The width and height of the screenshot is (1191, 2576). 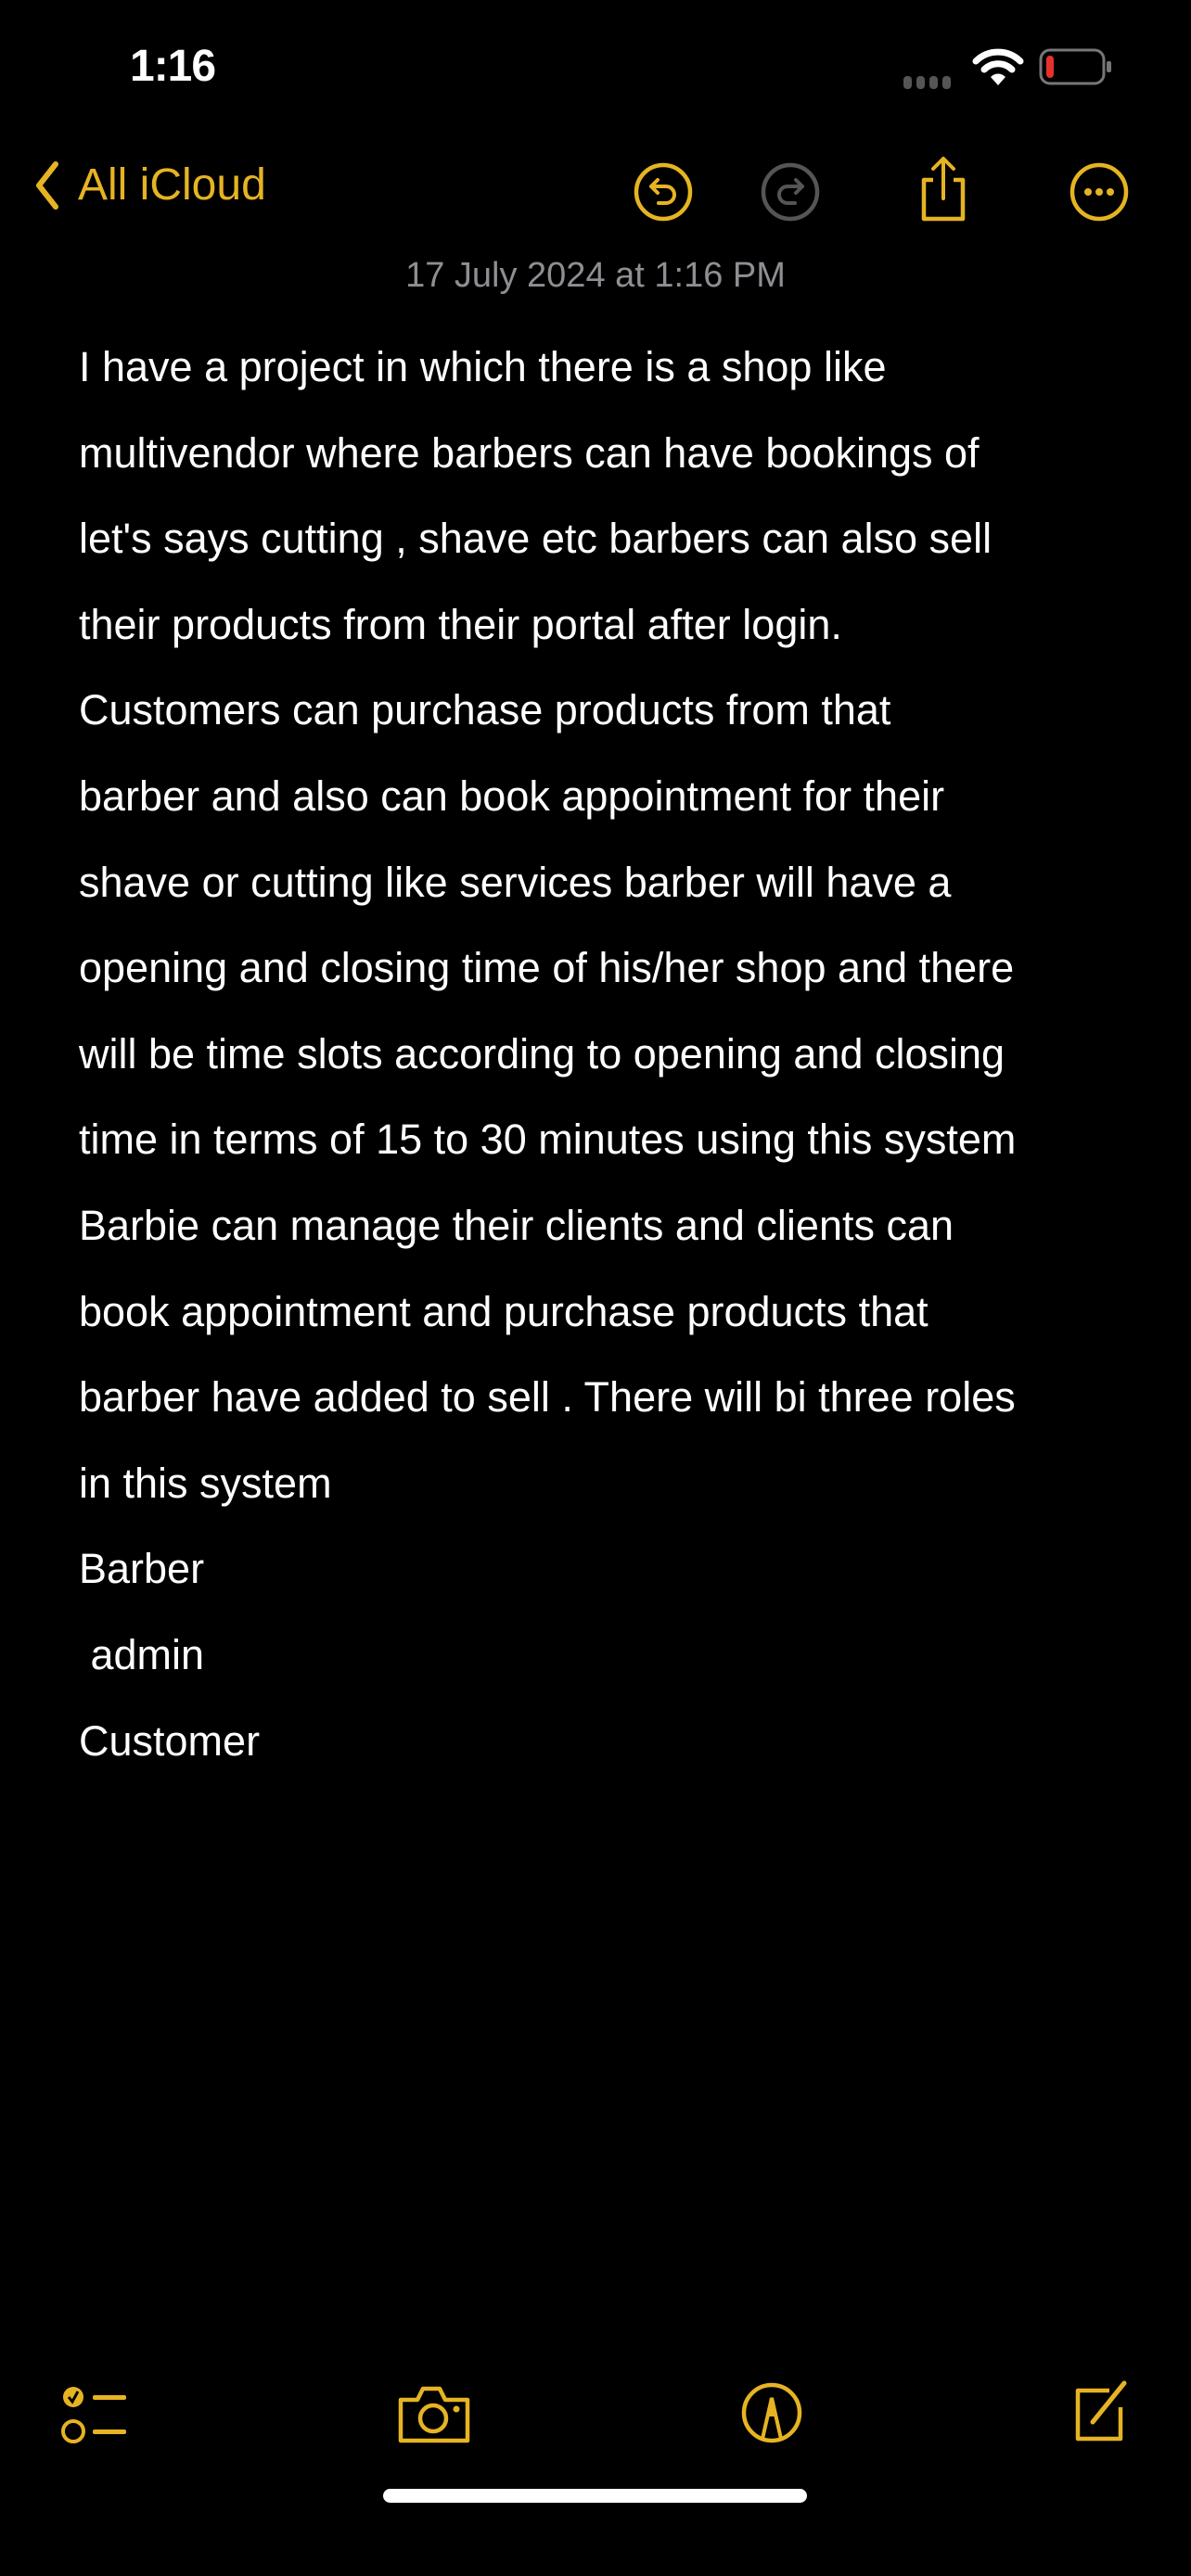 I want to click on markup-icon, so click(x=771, y=2412).